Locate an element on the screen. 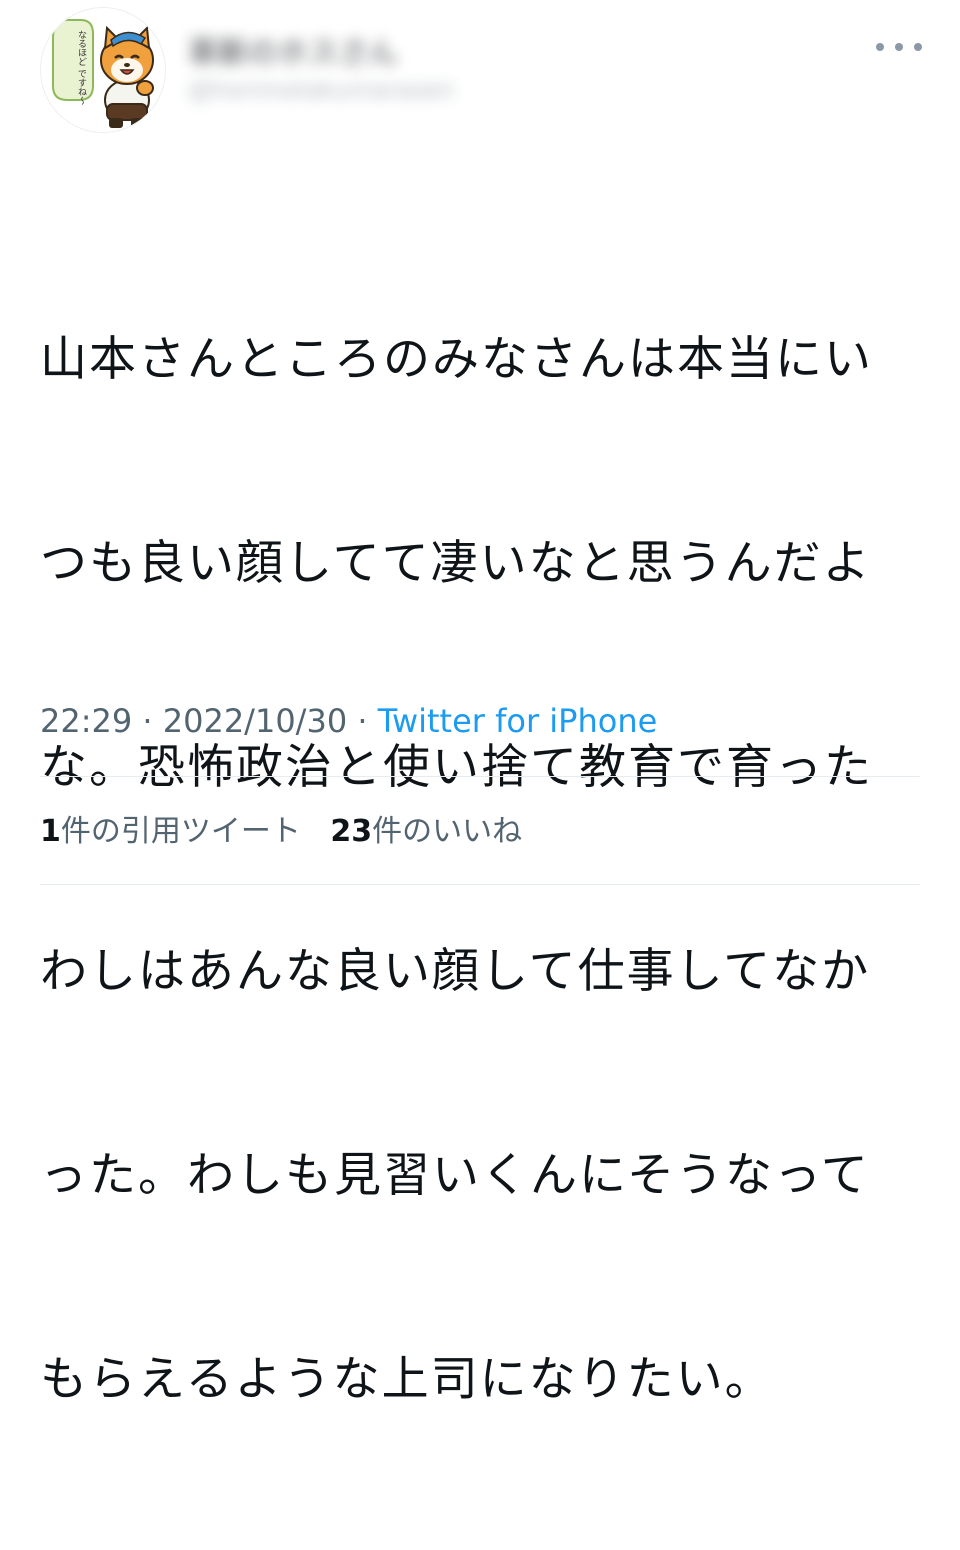 This screenshot has height=1550, width=960. avatar-caption: なるほど ですね〜 is located at coordinates (81, 67).